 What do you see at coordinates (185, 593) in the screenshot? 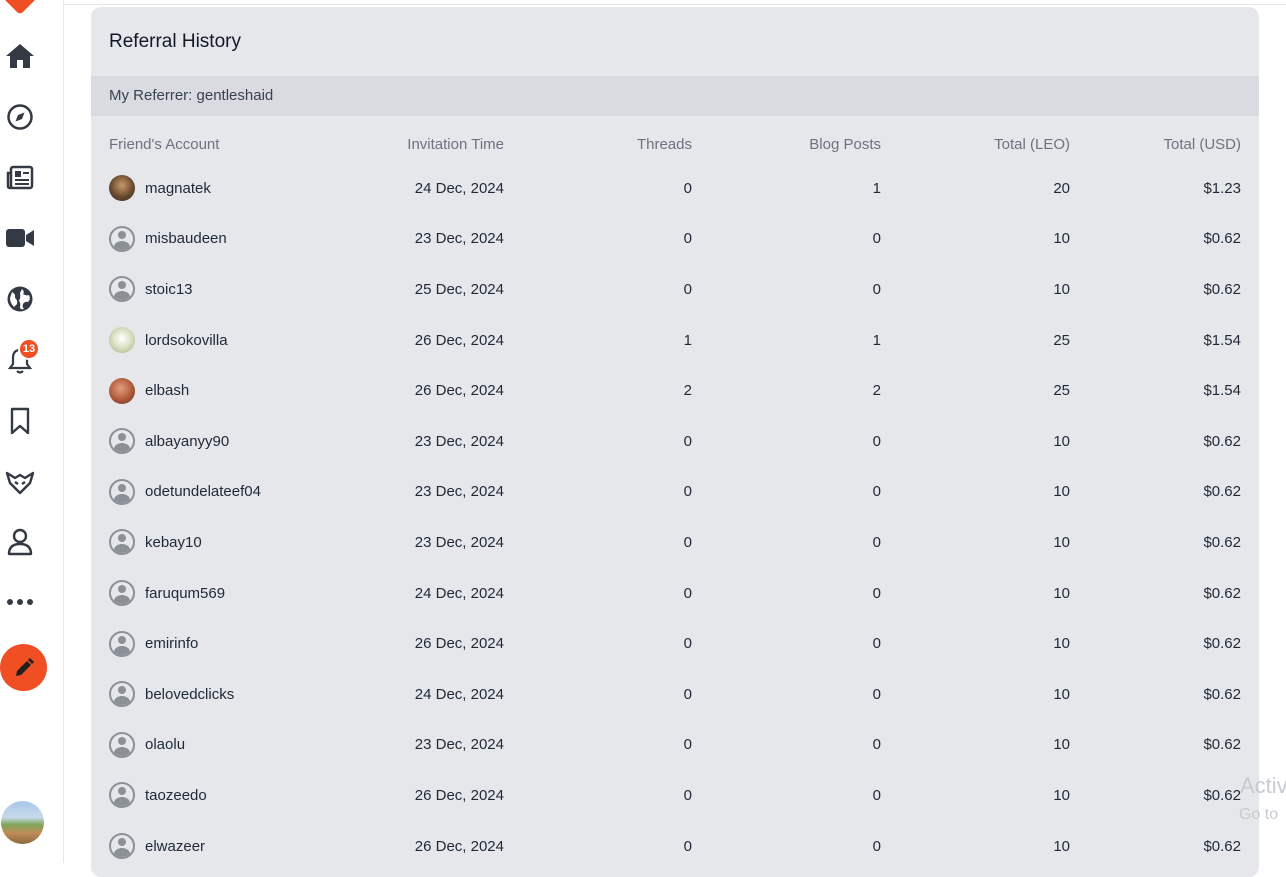
I see `account-name: faruqum569` at bounding box center [185, 593].